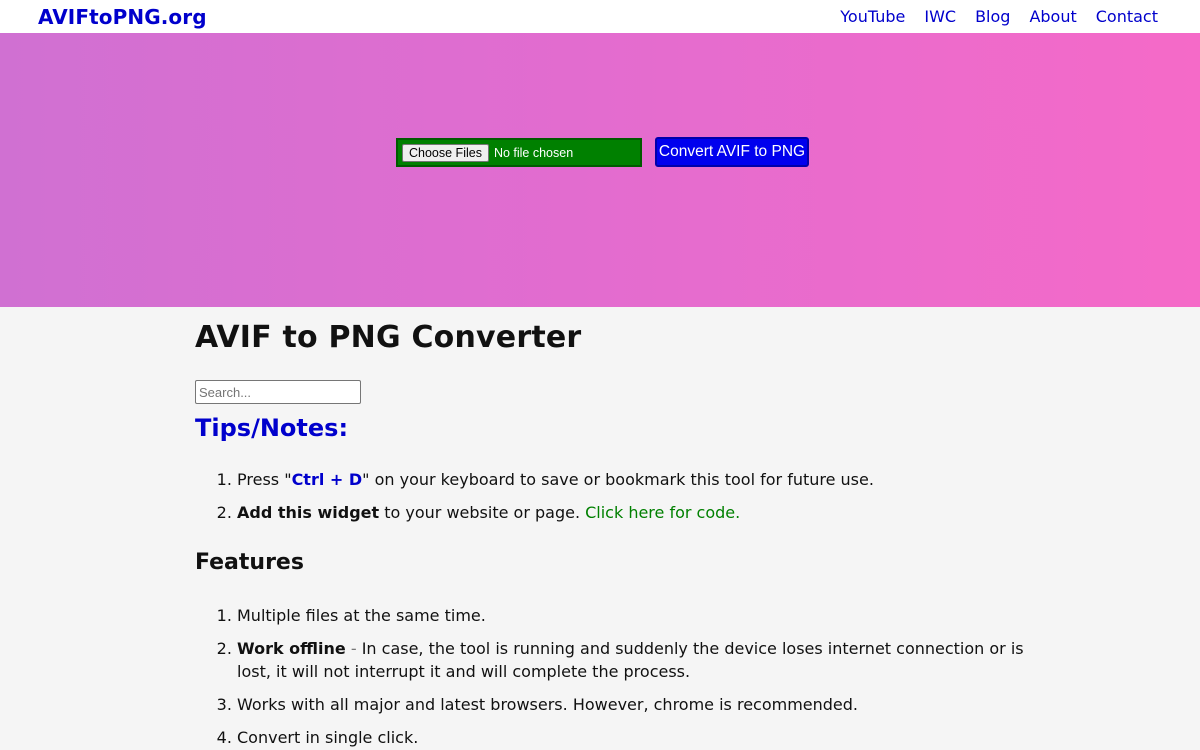 The width and height of the screenshot is (1200, 750). Describe the element at coordinates (1127, 16) in the screenshot. I see `nav-link-contact: Contact` at that location.